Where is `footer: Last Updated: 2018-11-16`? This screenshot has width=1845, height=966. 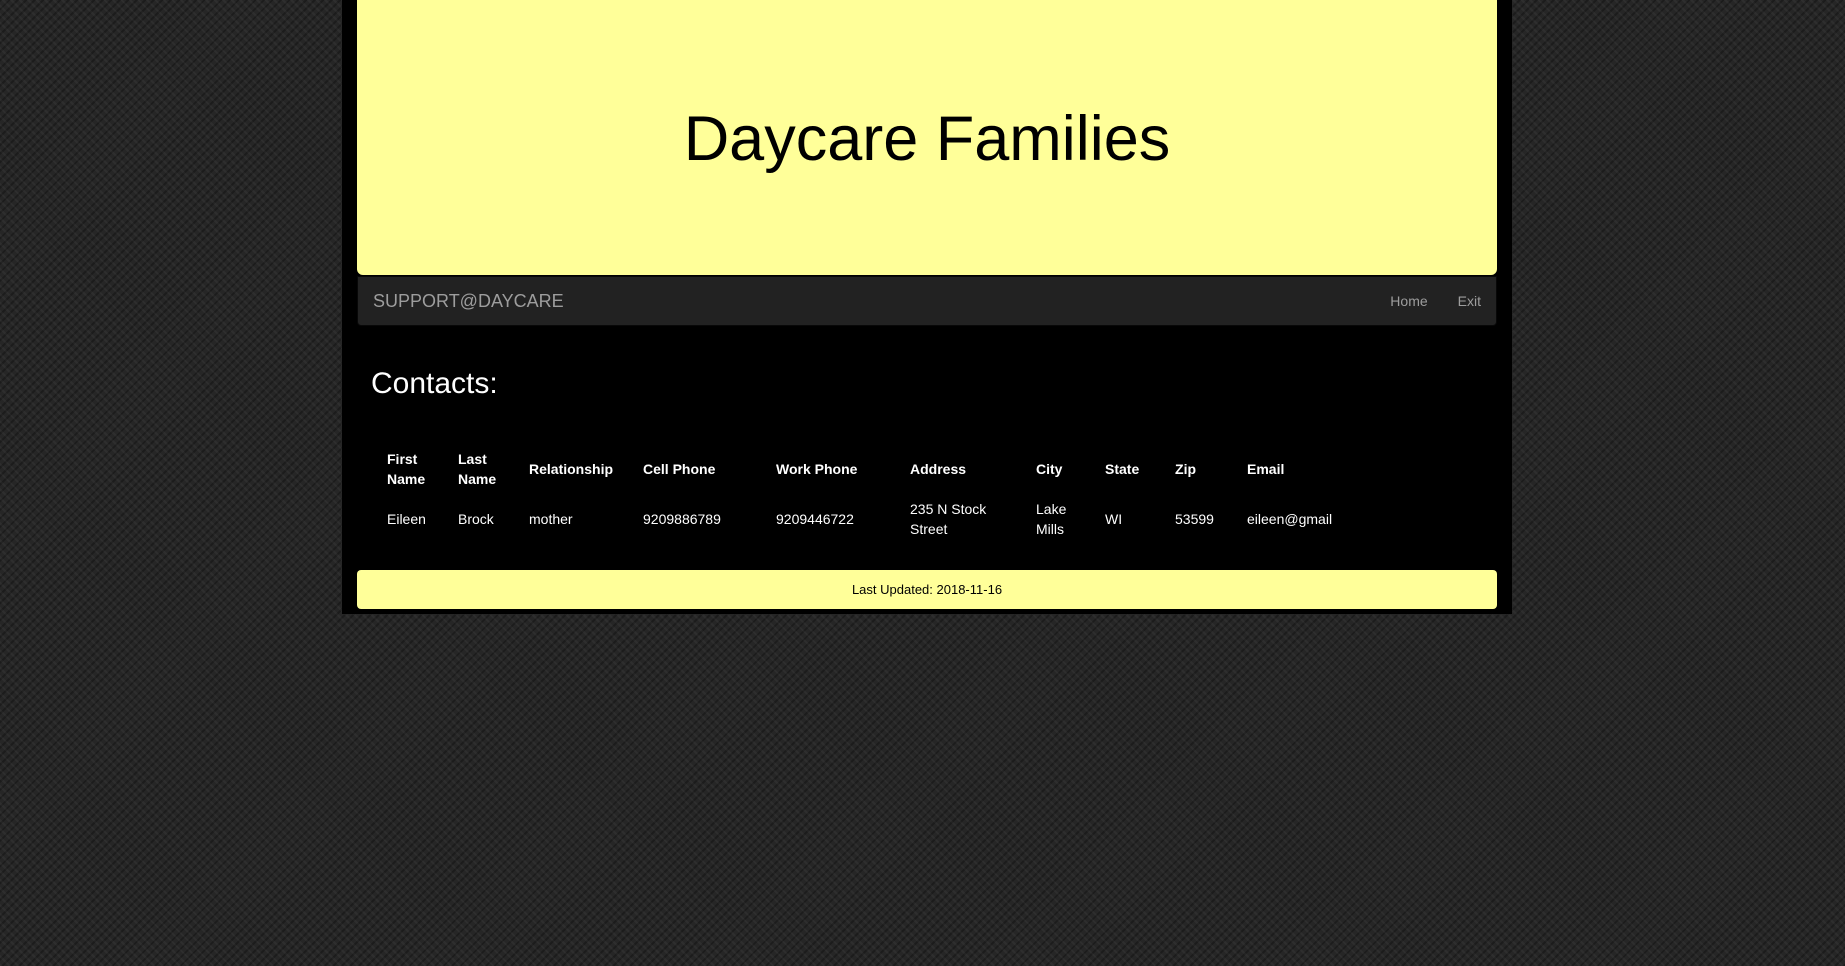 footer: Last Updated: 2018-11-16 is located at coordinates (927, 589).